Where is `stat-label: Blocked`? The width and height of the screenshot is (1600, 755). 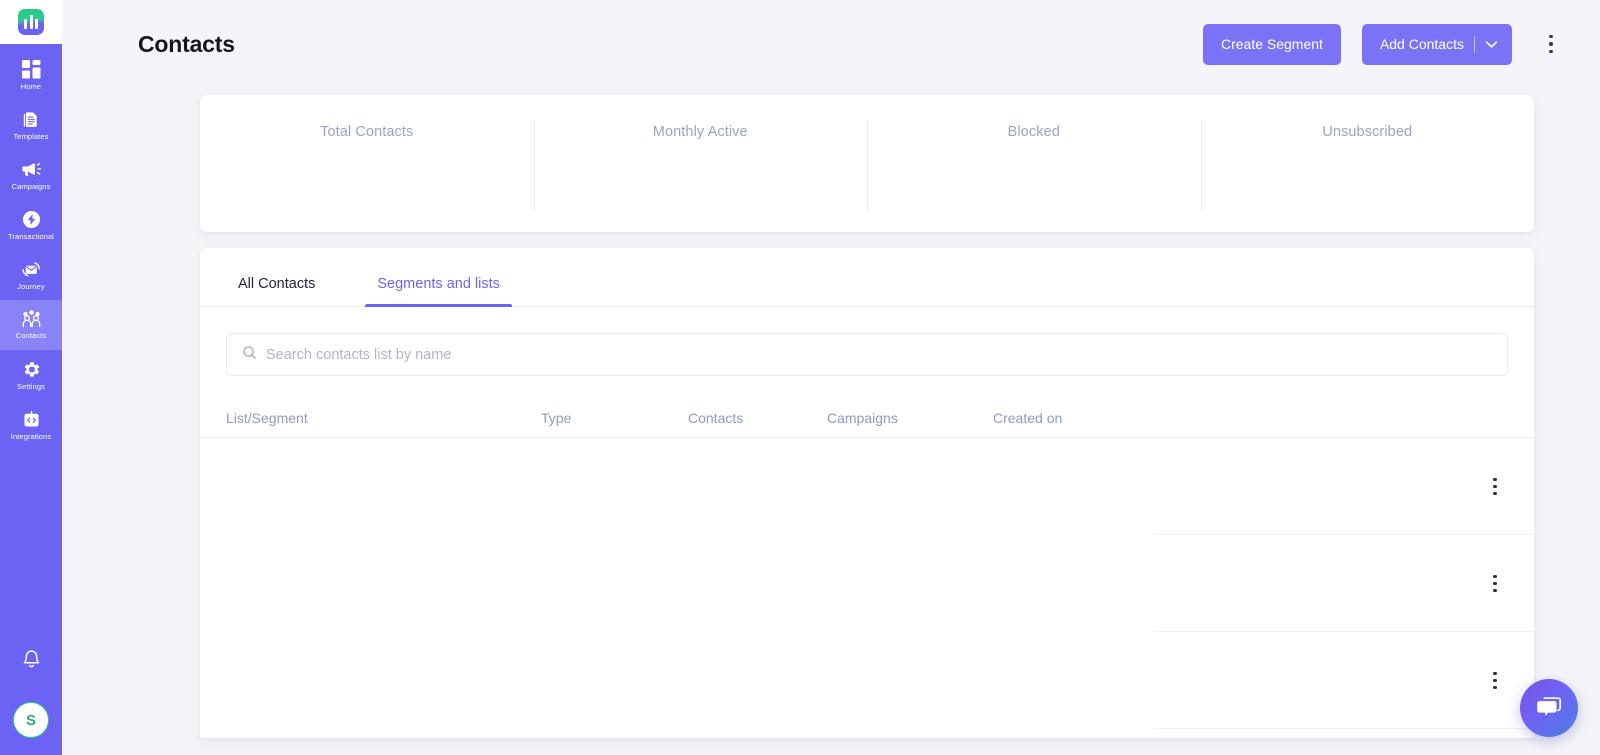 stat-label: Blocked is located at coordinates (1033, 132).